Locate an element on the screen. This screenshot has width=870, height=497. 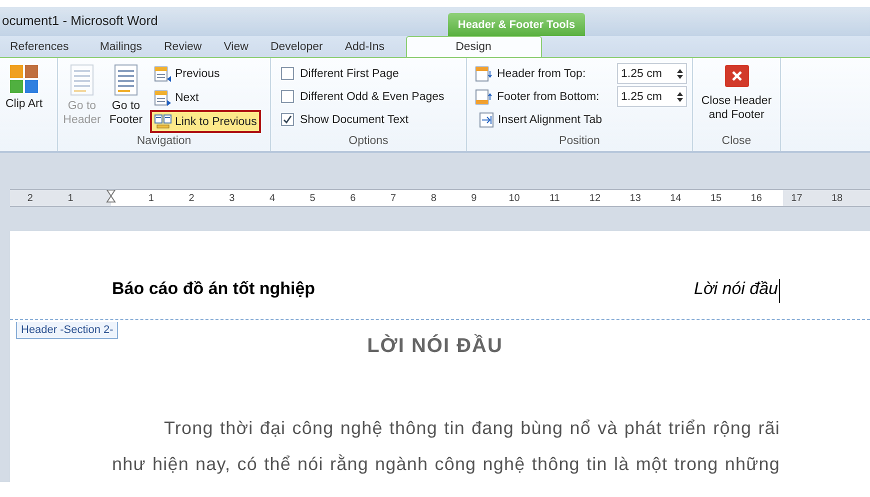
ruler-number: 6 is located at coordinates (353, 199).